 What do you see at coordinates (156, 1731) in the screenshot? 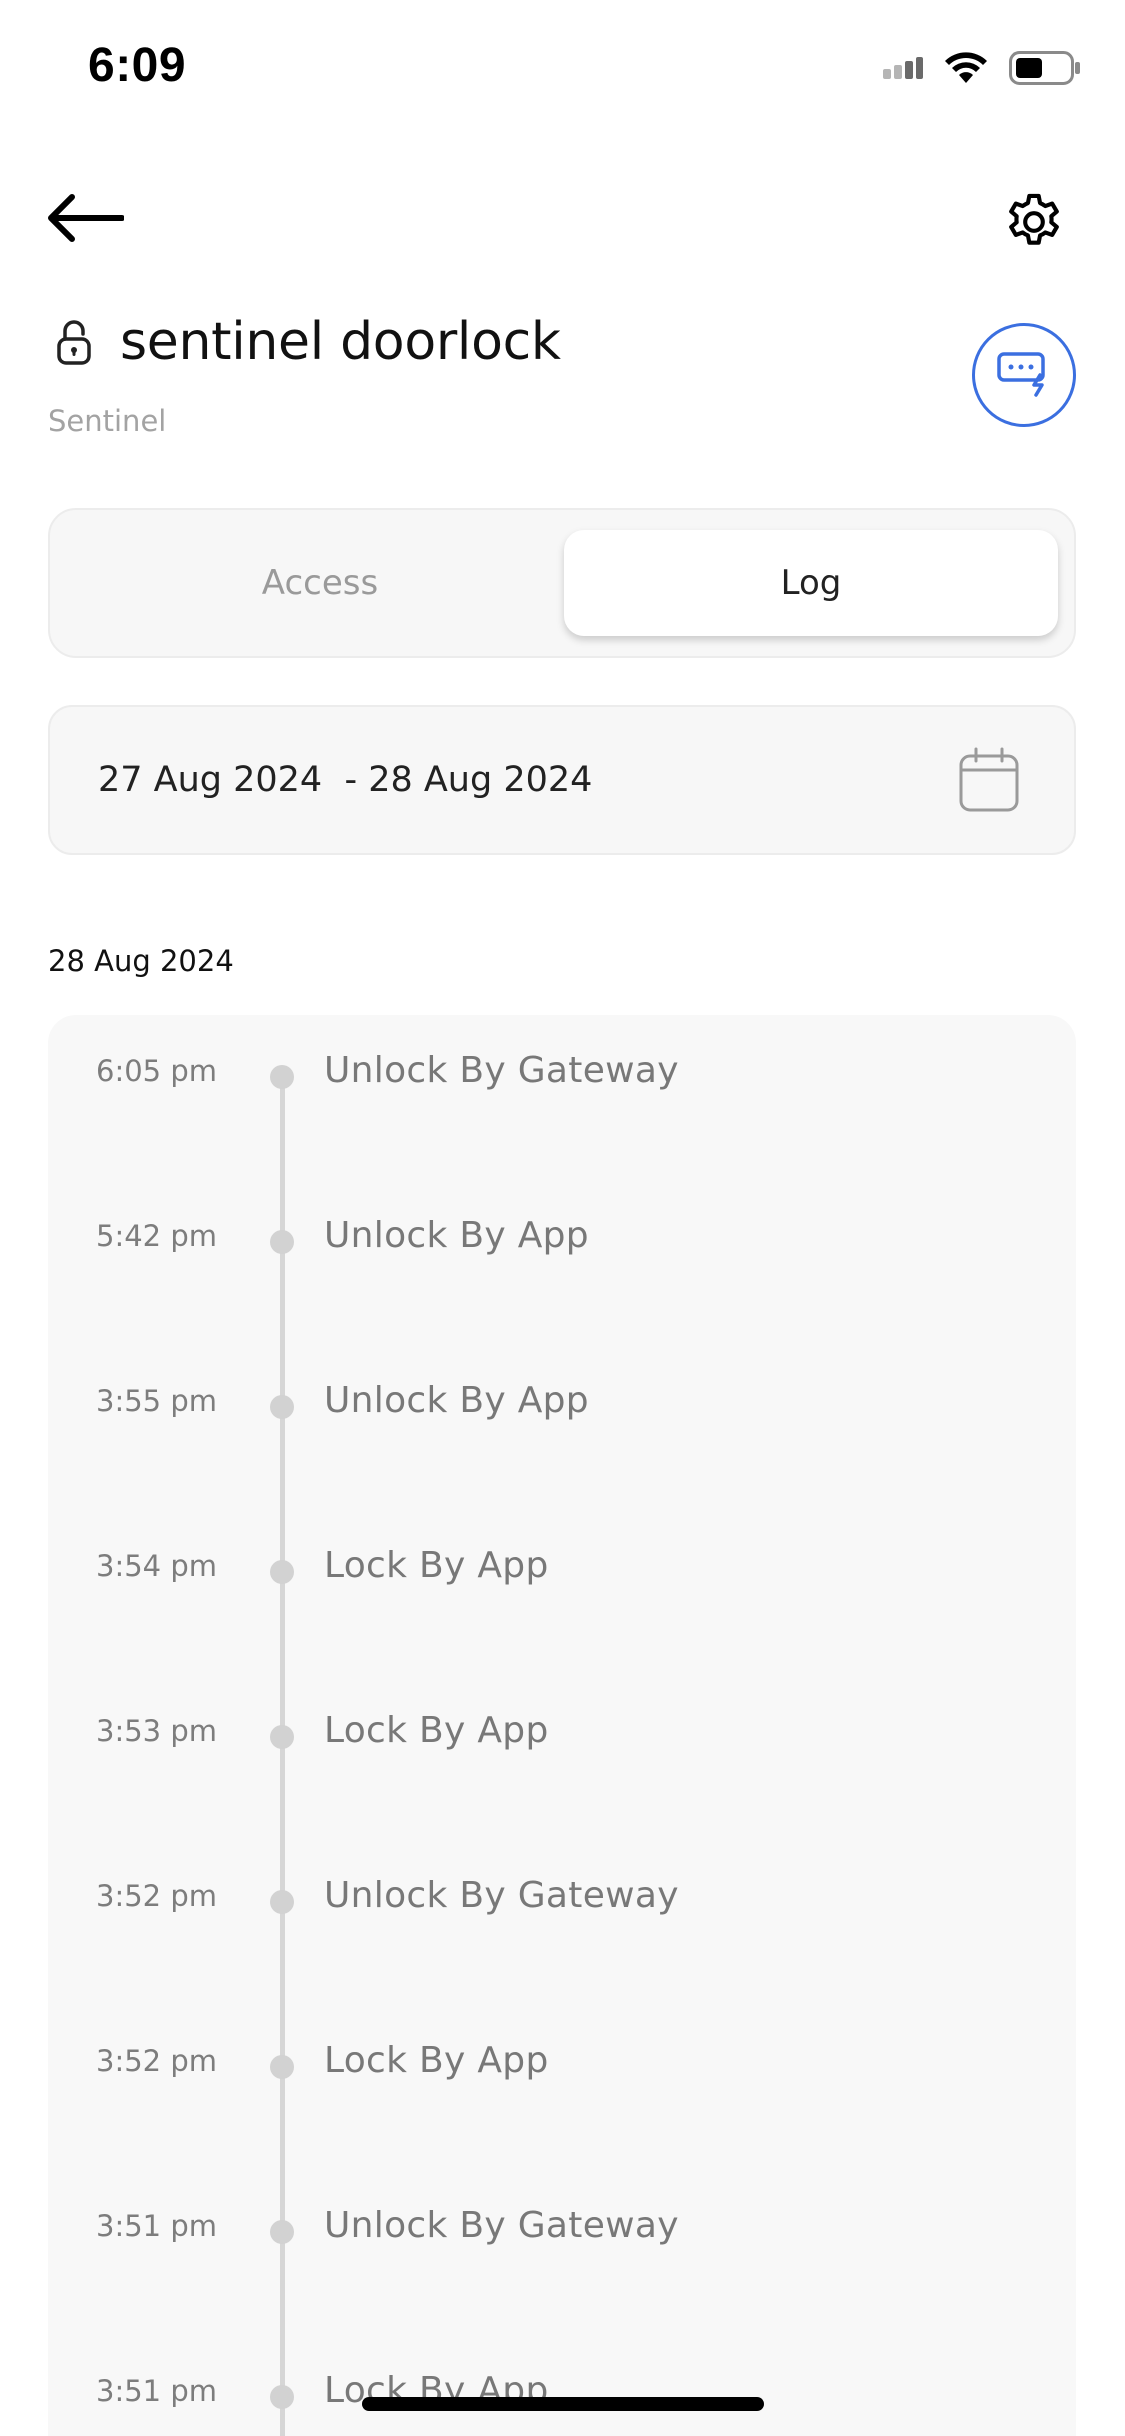
I see `log-entry-time: 3:53 pm` at bounding box center [156, 1731].